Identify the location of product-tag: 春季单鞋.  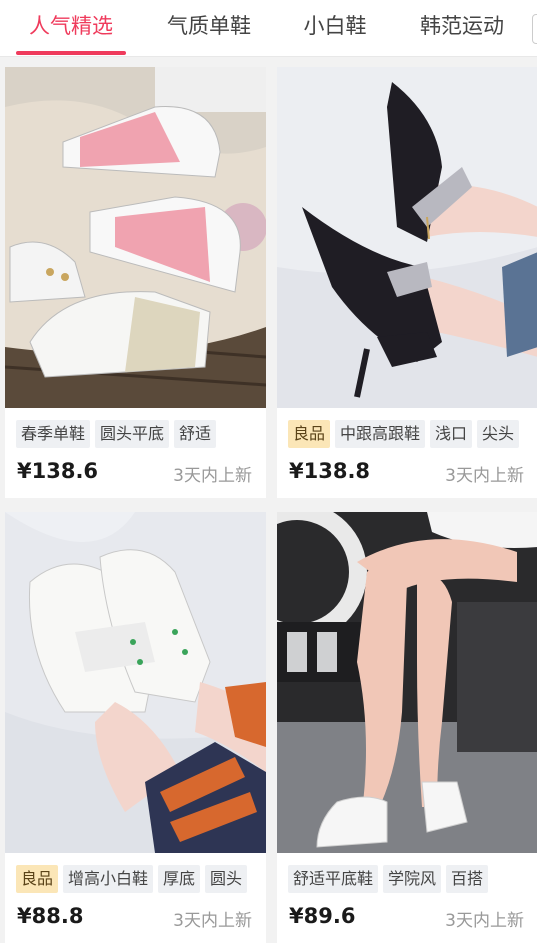
(53, 434).